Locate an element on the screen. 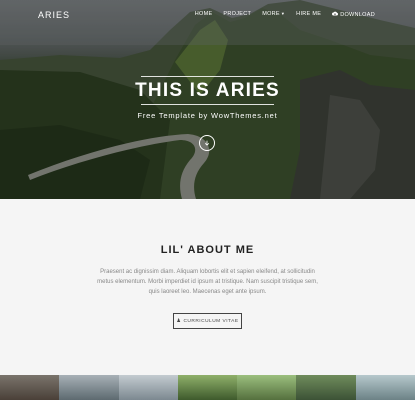 This screenshot has width=415, height=400. gallery-strip is located at coordinates (207, 387).